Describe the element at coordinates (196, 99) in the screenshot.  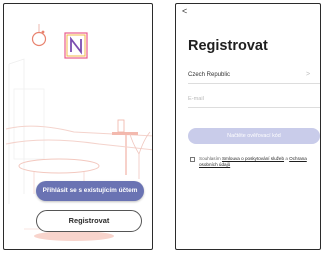
I see `email-placeholder: E-mail` at that location.